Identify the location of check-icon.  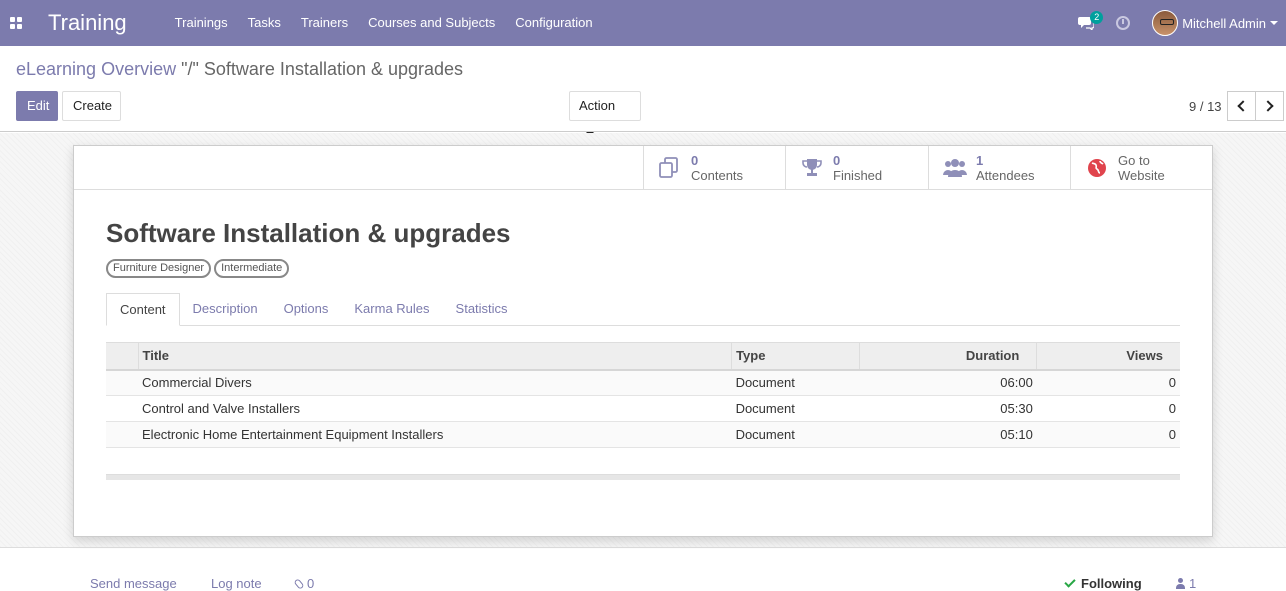
(1070, 582).